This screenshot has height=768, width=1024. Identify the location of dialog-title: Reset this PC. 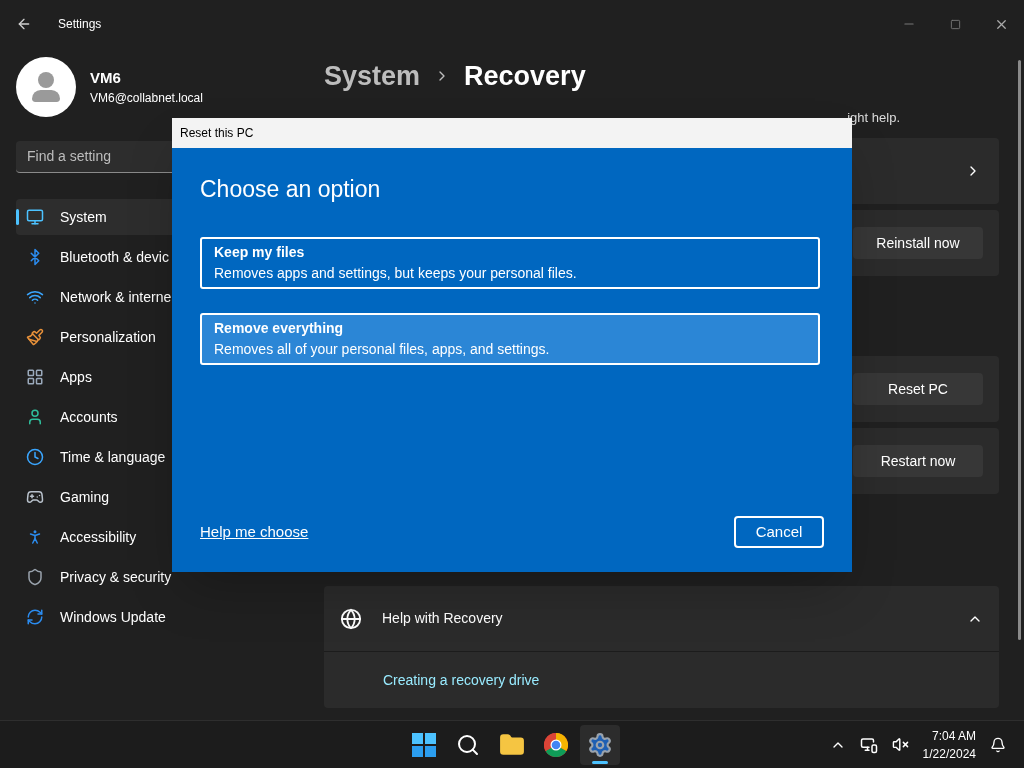
(217, 133).